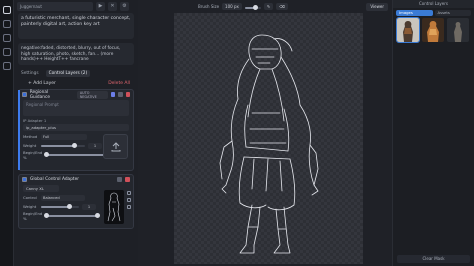 This screenshot has height=266, width=474. I want to click on canvas-toolbar: Brush Size 100 px ✎ ⌫ Viewer, so click(265, 6).